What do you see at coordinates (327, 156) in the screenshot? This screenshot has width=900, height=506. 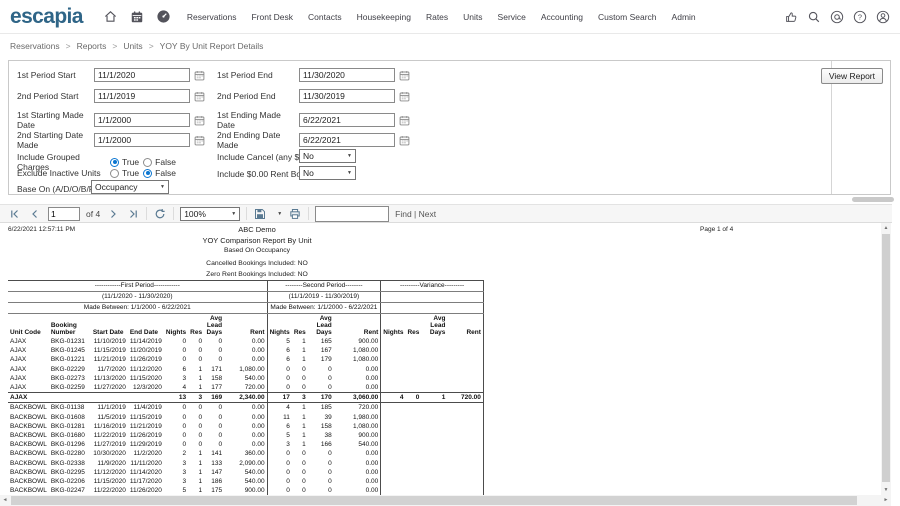 I see `include-cancel-select: No ▼` at bounding box center [327, 156].